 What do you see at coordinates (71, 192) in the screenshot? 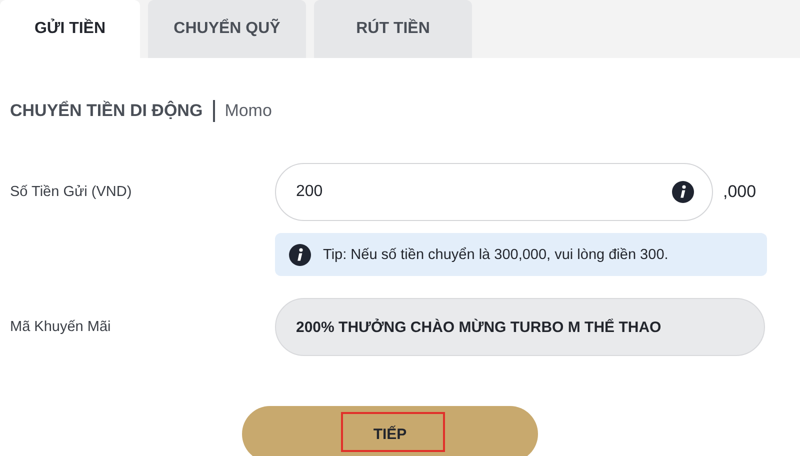
I see `field-label: Số Tiền Gửi (VND)` at bounding box center [71, 192].